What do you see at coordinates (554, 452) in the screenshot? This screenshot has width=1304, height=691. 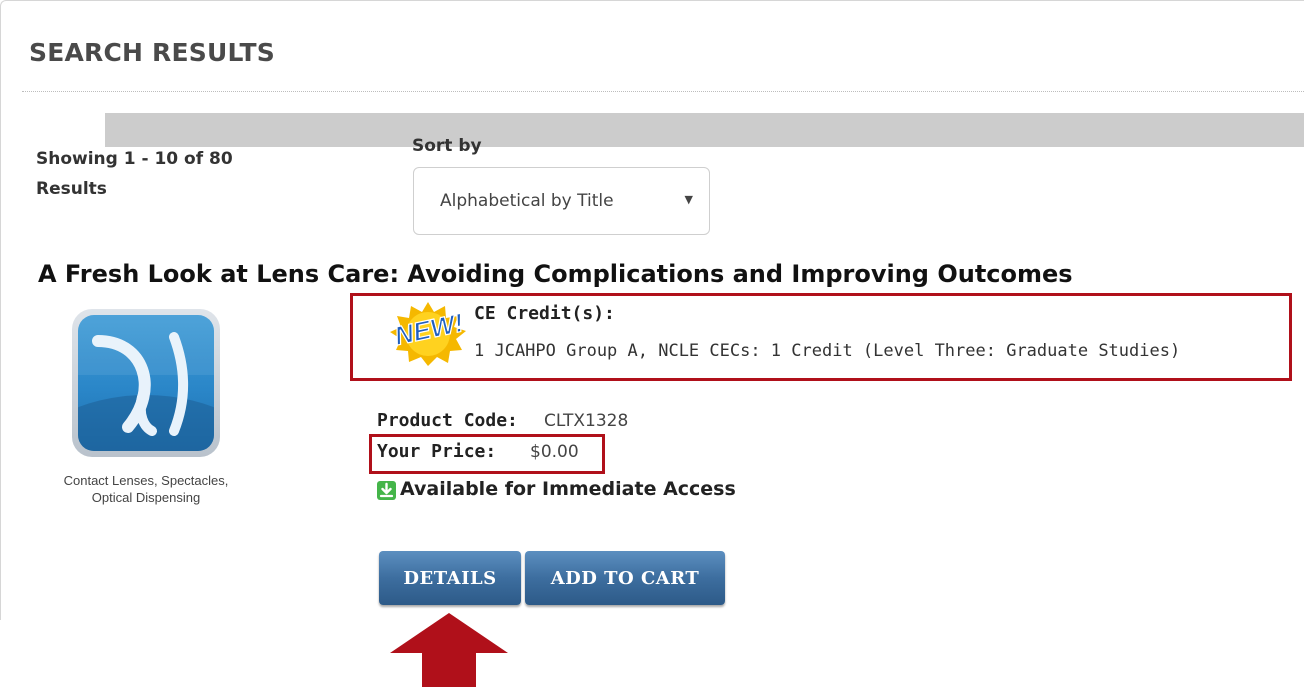 I see `price-value: $0.00` at bounding box center [554, 452].